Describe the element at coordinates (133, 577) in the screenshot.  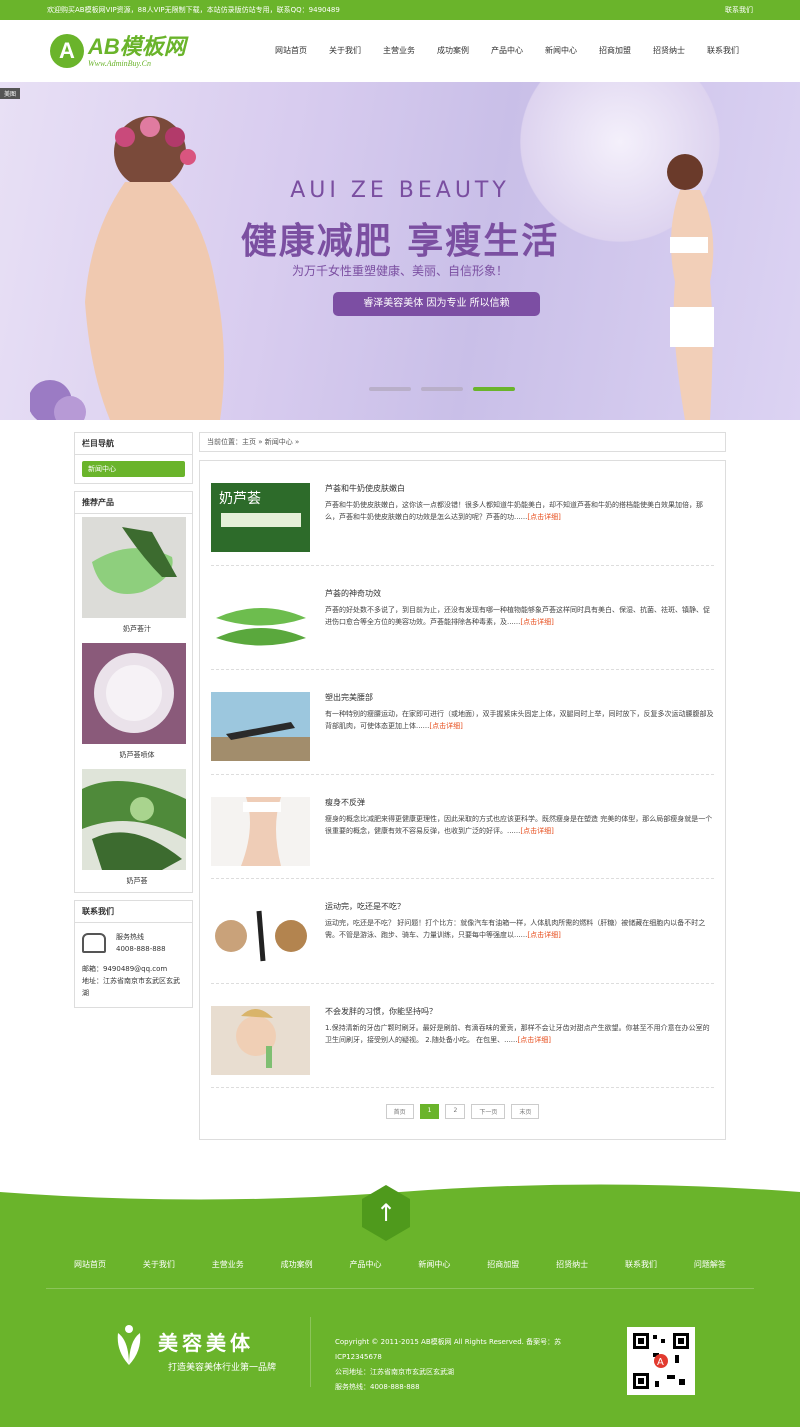
I see `product-card: 奶芦荟汁` at that location.